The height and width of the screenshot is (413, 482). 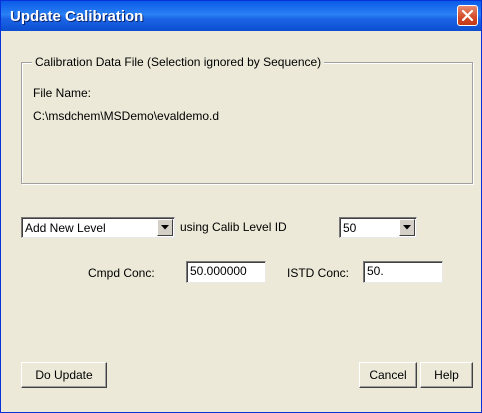 I want to click on level-action-dropdown-button, so click(x=165, y=227).